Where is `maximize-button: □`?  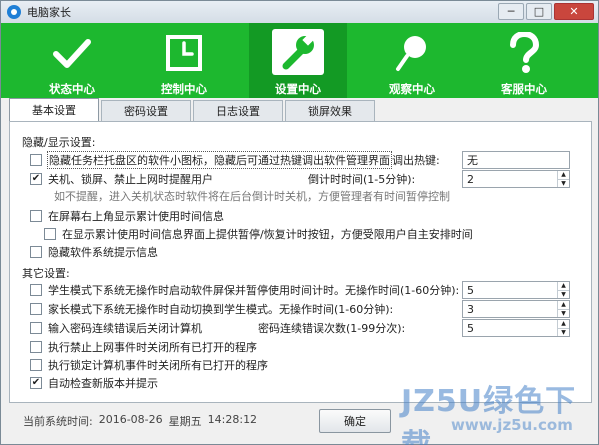
maximize-button: □ is located at coordinates (539, 11).